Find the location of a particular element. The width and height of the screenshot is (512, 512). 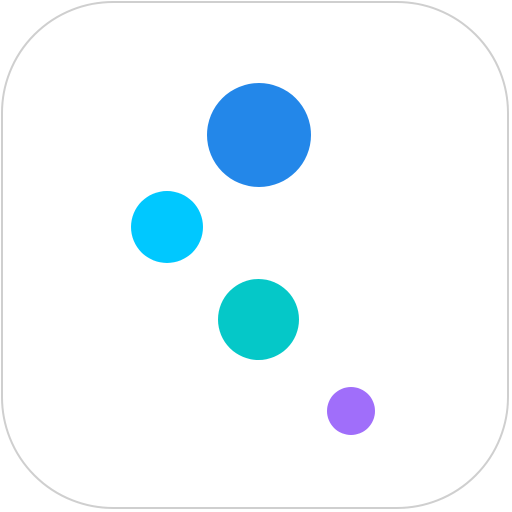

blue-dot-icon is located at coordinates (259, 135).